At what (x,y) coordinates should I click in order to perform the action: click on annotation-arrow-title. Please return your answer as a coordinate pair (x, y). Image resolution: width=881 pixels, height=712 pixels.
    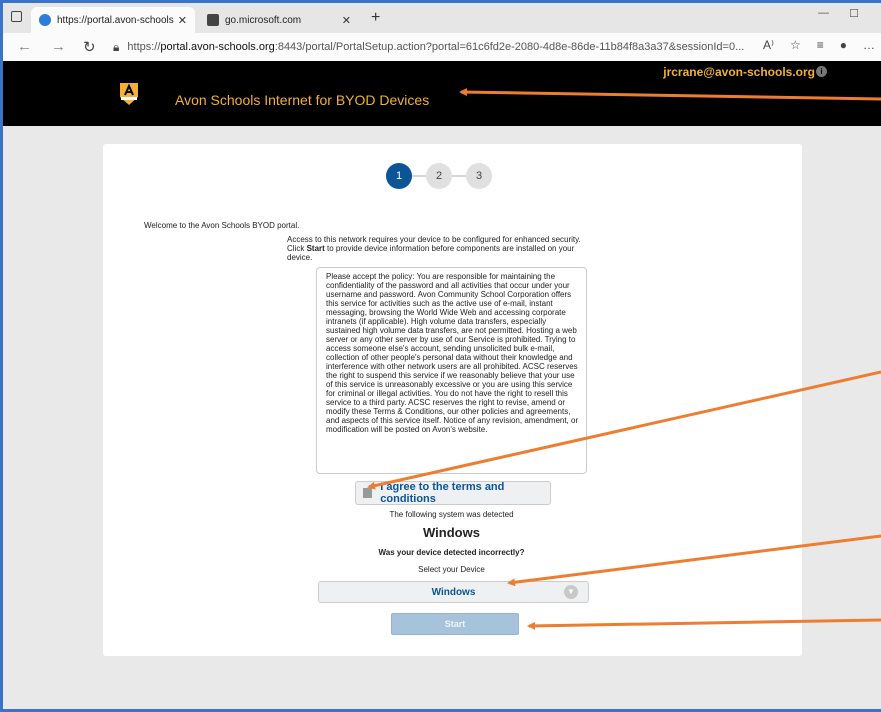
    Looking at the image, I should click on (670, 94).